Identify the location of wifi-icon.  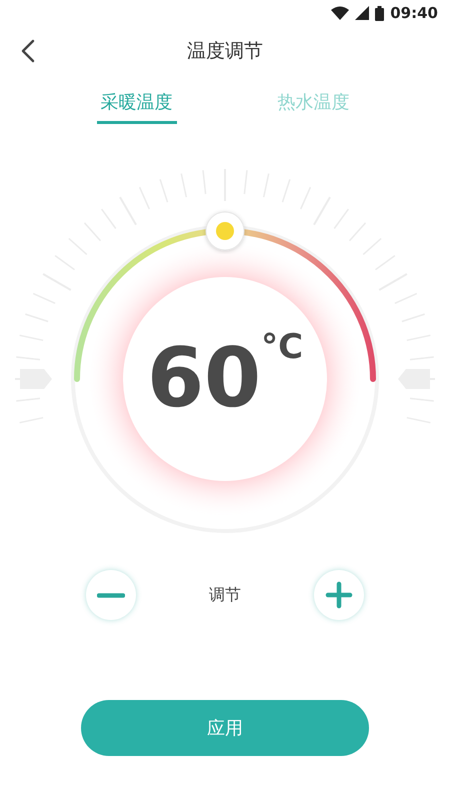
(340, 13).